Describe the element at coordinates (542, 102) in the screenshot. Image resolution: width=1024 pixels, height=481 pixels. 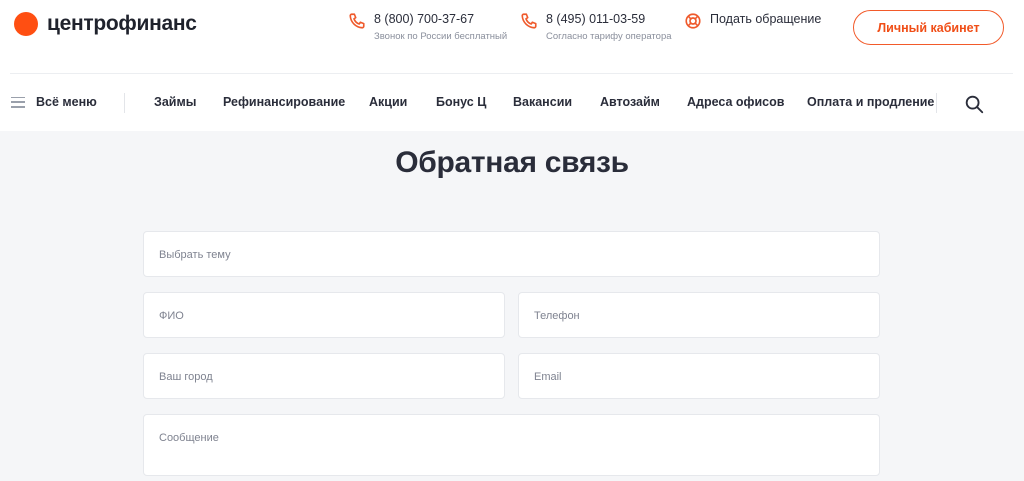
I see `nav-item-vacancies: Вакансии` at that location.